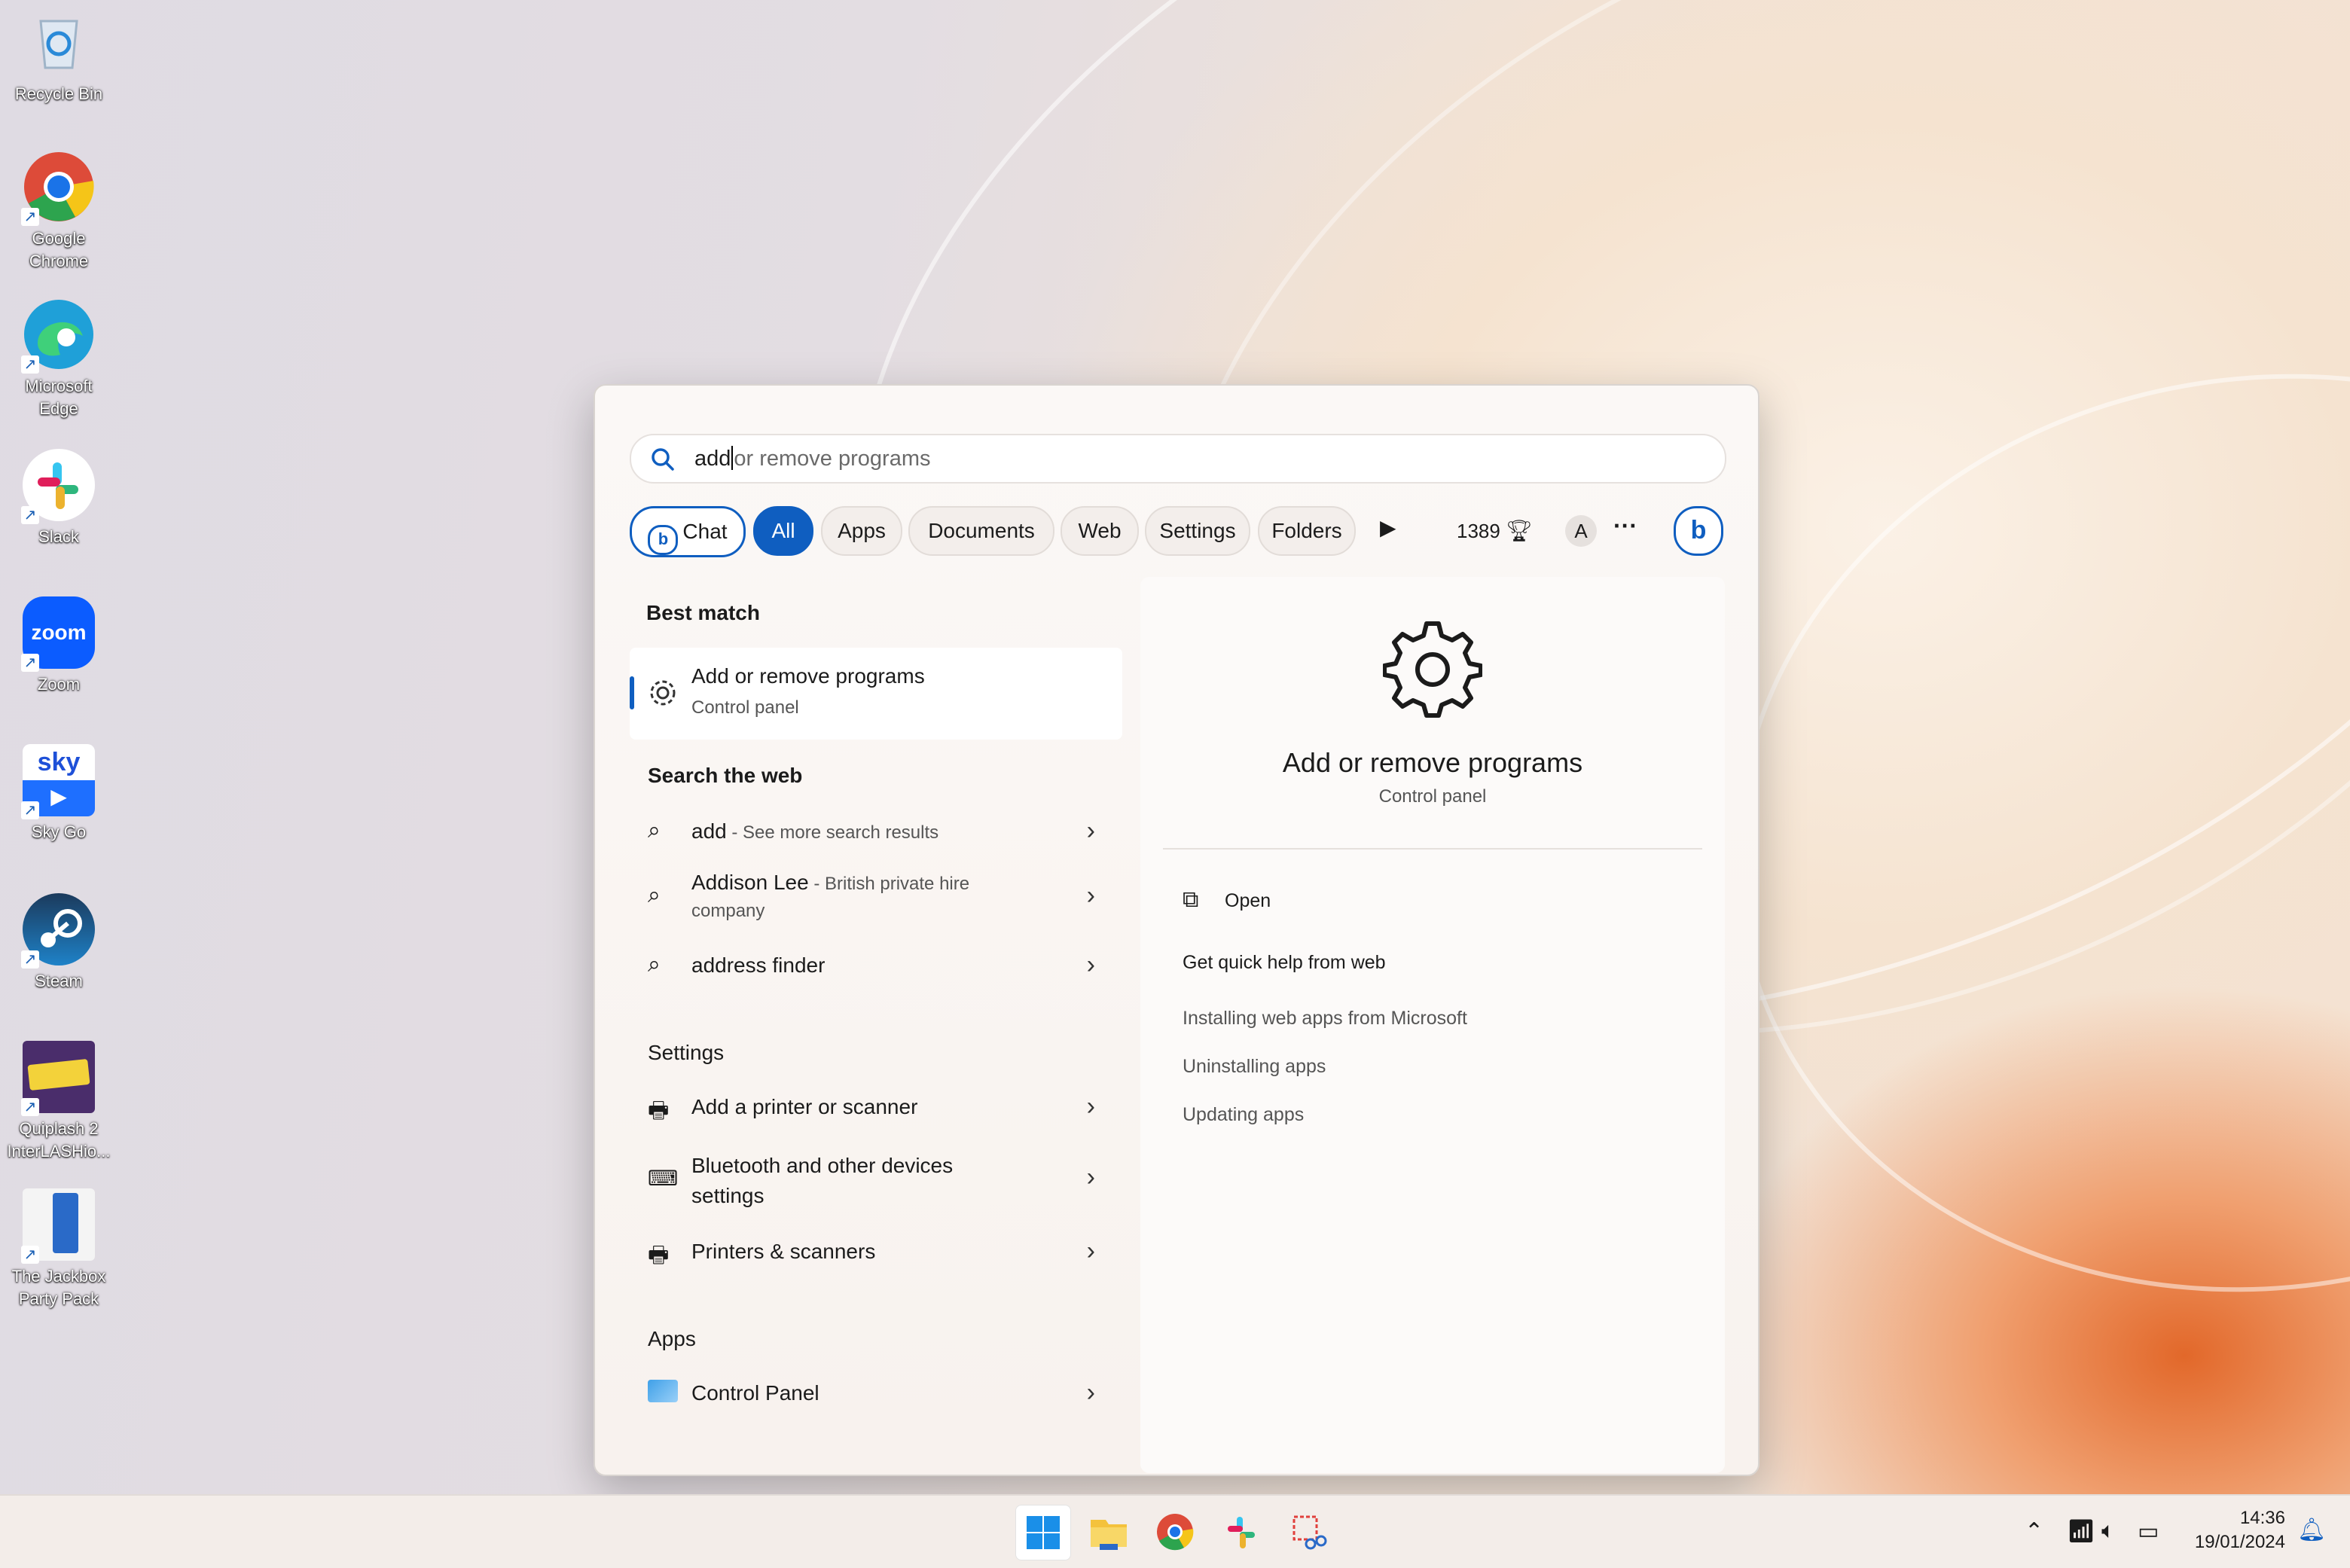 The image size is (2350, 1568). I want to click on notification-bell-icon: 🔔︎, so click(2311, 1530).